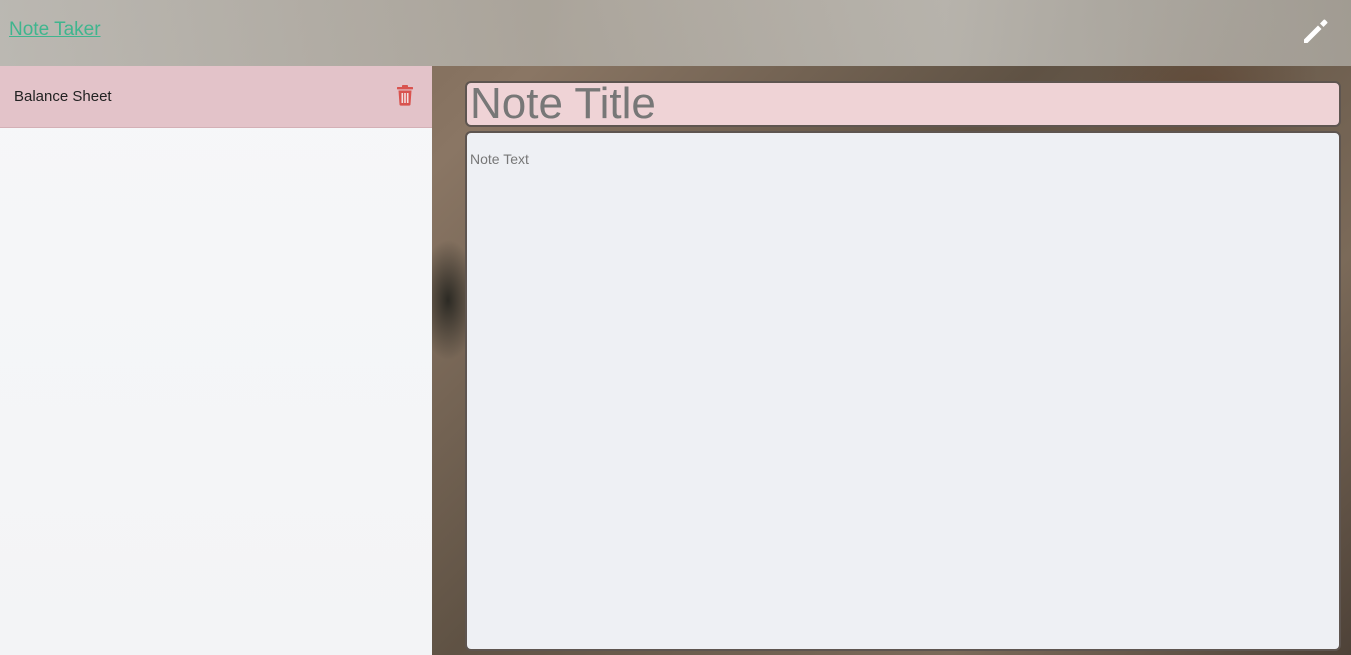 Image resolution: width=1351 pixels, height=655 pixels. What do you see at coordinates (1316, 31) in the screenshot?
I see `pencil-icon` at bounding box center [1316, 31].